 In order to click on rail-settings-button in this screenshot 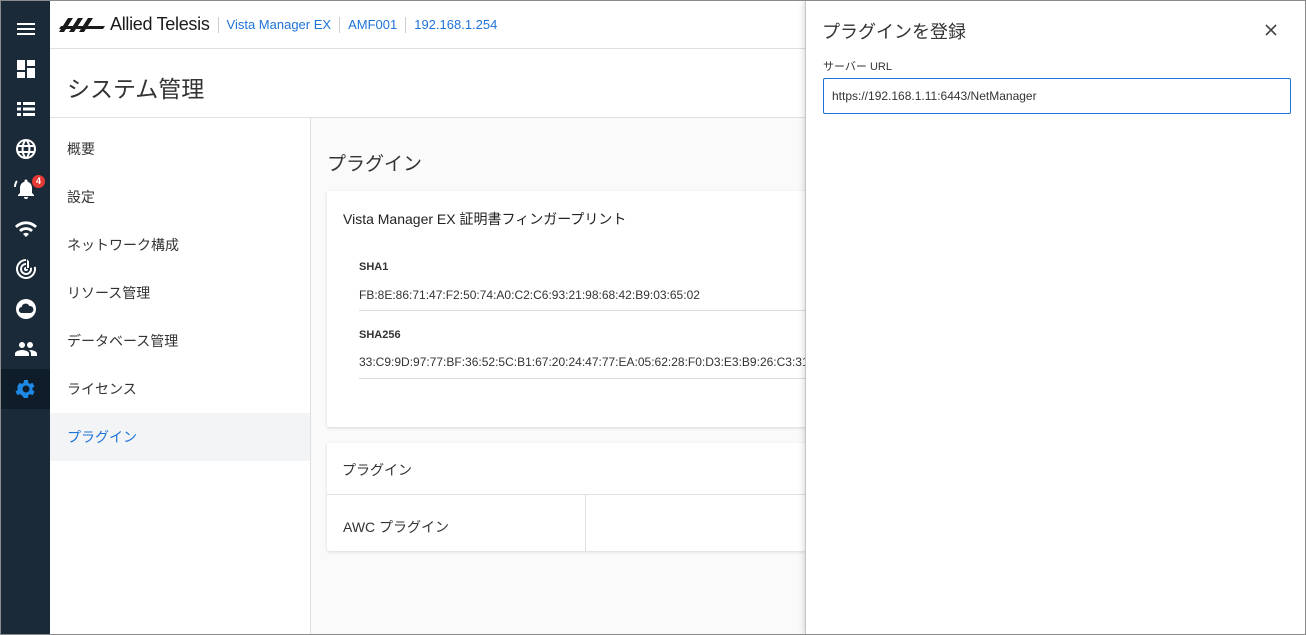, I will do `click(25, 389)`.